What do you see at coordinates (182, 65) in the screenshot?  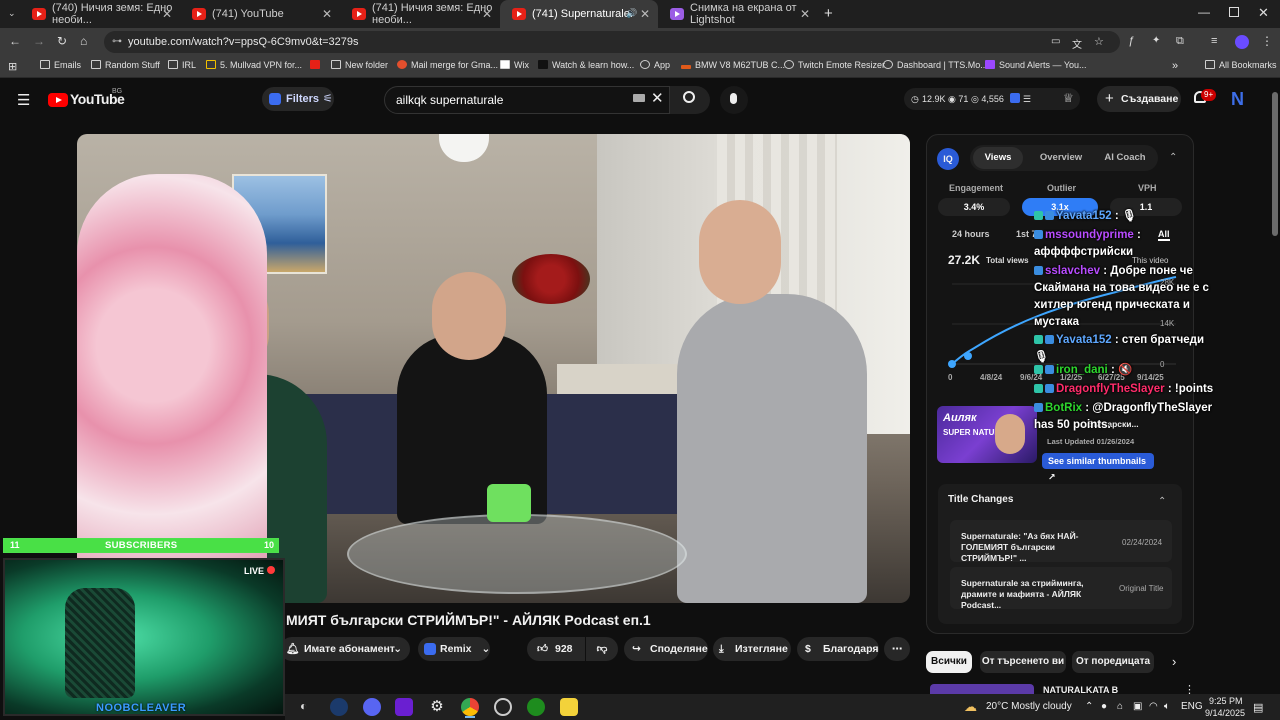 I see `bookmark-item: IRL` at bounding box center [182, 65].